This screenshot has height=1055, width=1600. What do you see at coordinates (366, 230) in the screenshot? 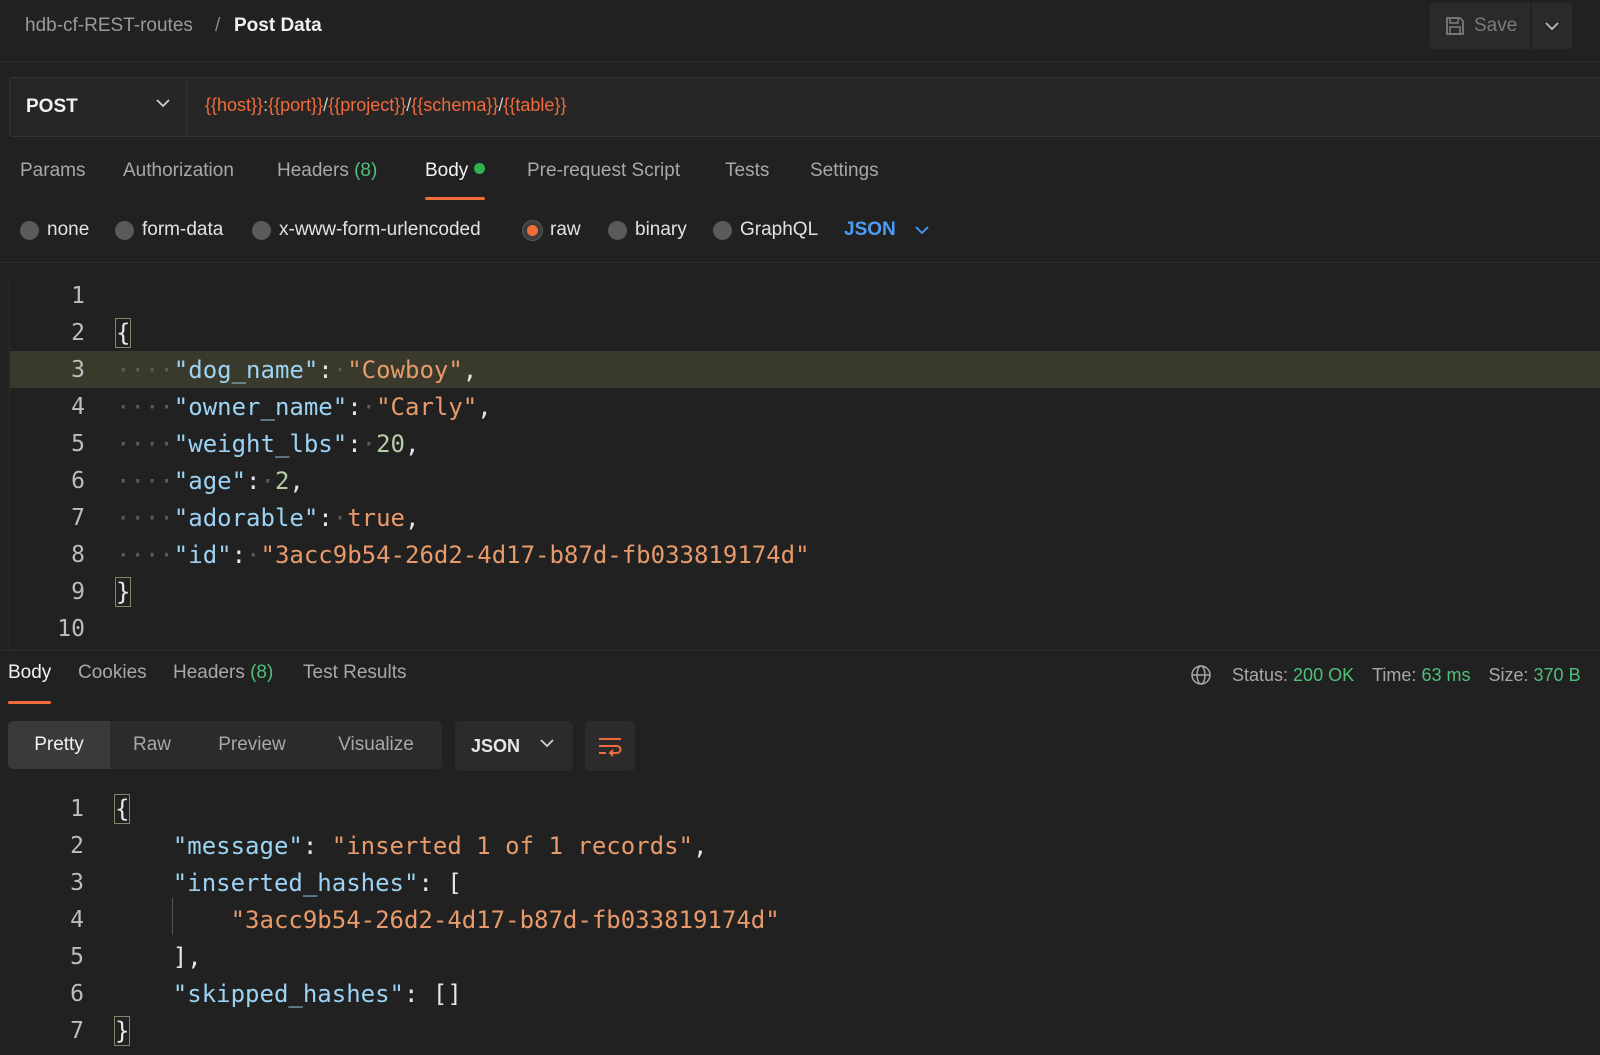
I see `radio-urlencoded: x-www-form-urlencoded` at bounding box center [366, 230].